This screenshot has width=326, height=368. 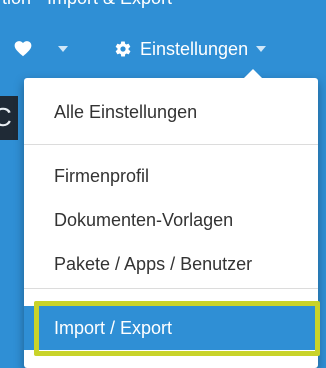 I want to click on menu-item-firmenprofil: Firmenprofil, so click(x=171, y=176).